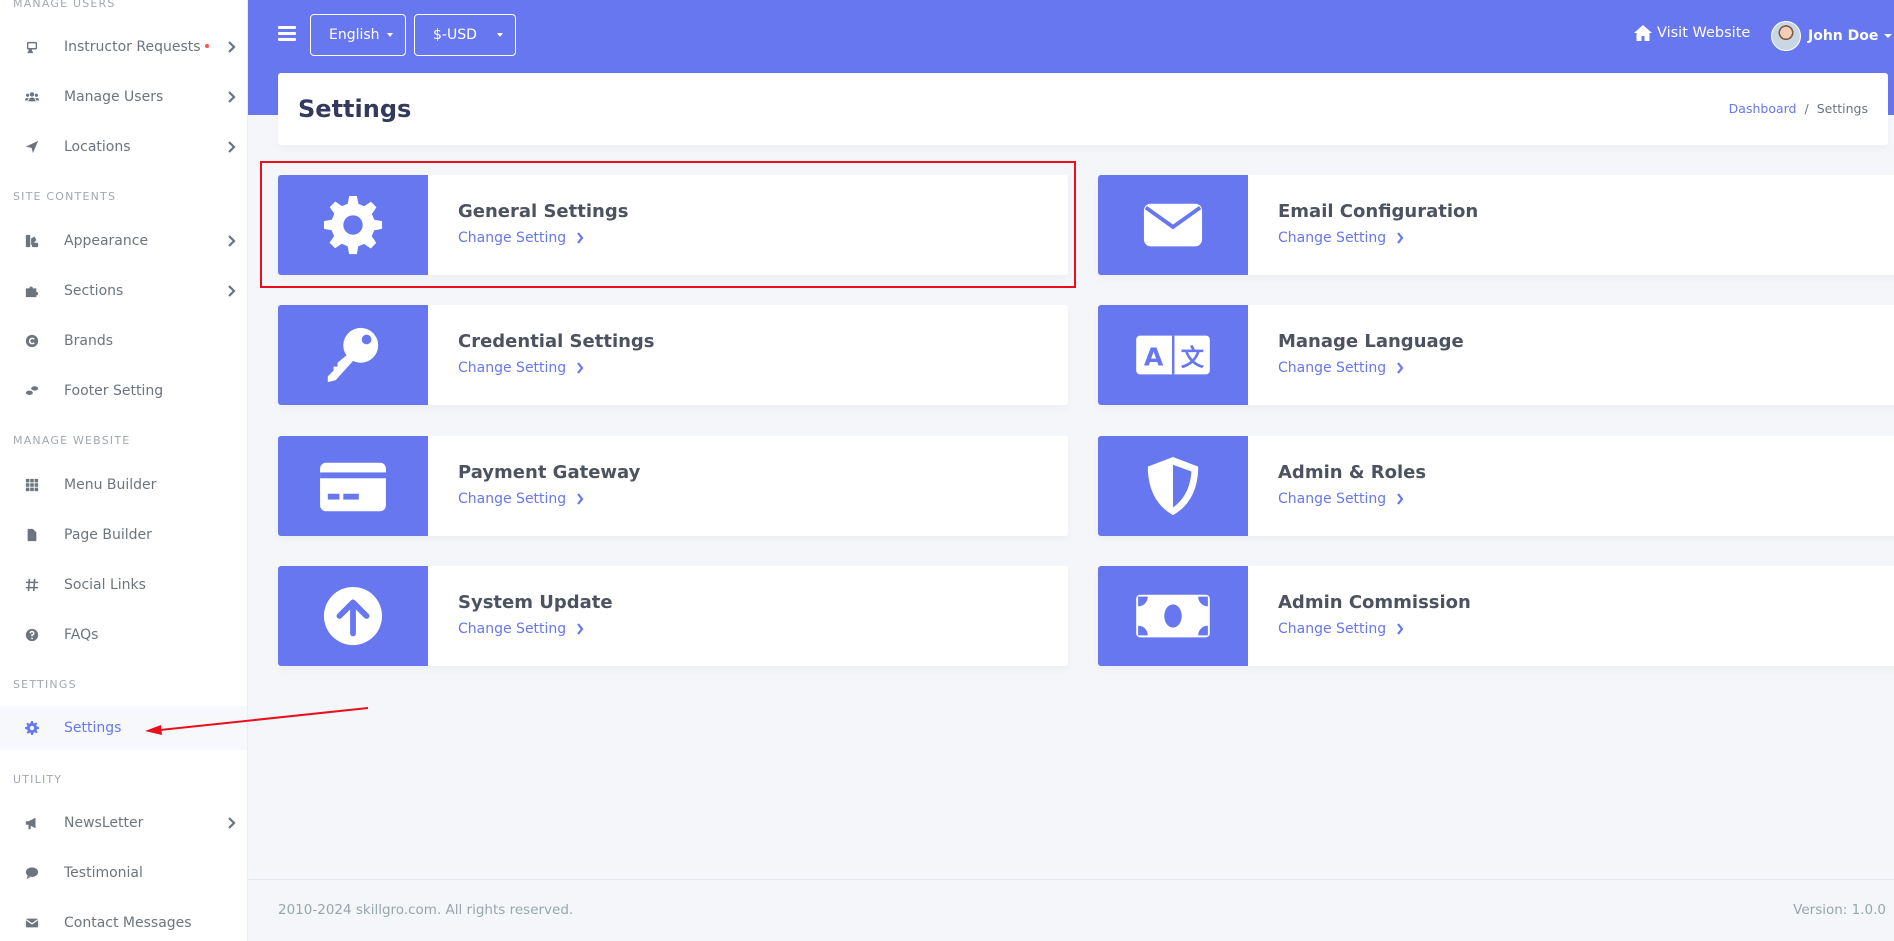 The height and width of the screenshot is (941, 1894). I want to click on money-bill-icon, so click(1173, 616).